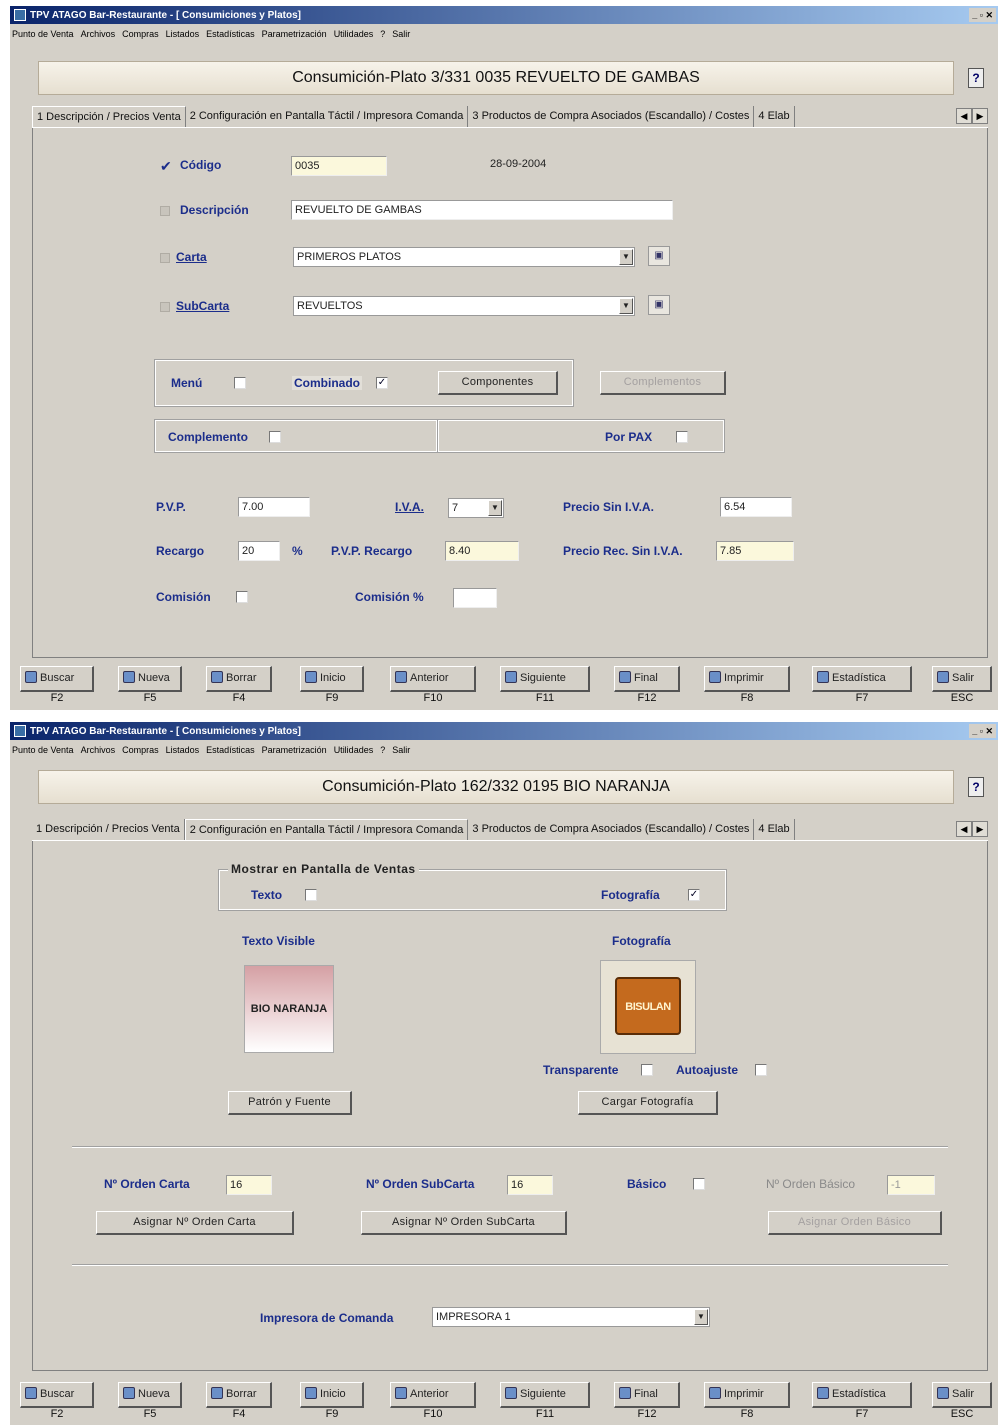 The image size is (1000, 1425). I want to click on combinado-checkbox: ✓, so click(382, 383).